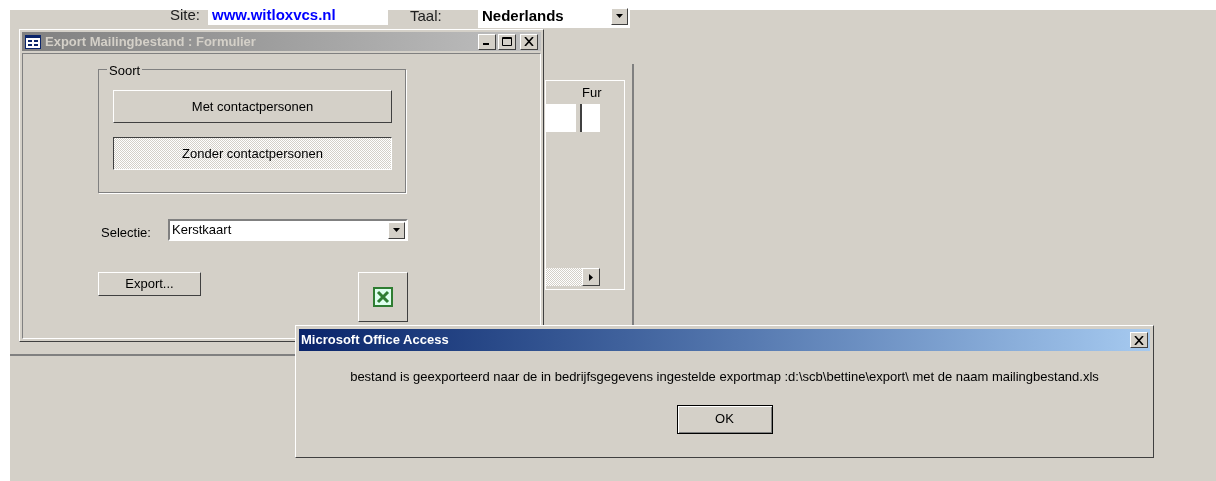 Image resolution: width=1216 pixels, height=481 pixels. I want to click on column-header: Fur, so click(592, 93).